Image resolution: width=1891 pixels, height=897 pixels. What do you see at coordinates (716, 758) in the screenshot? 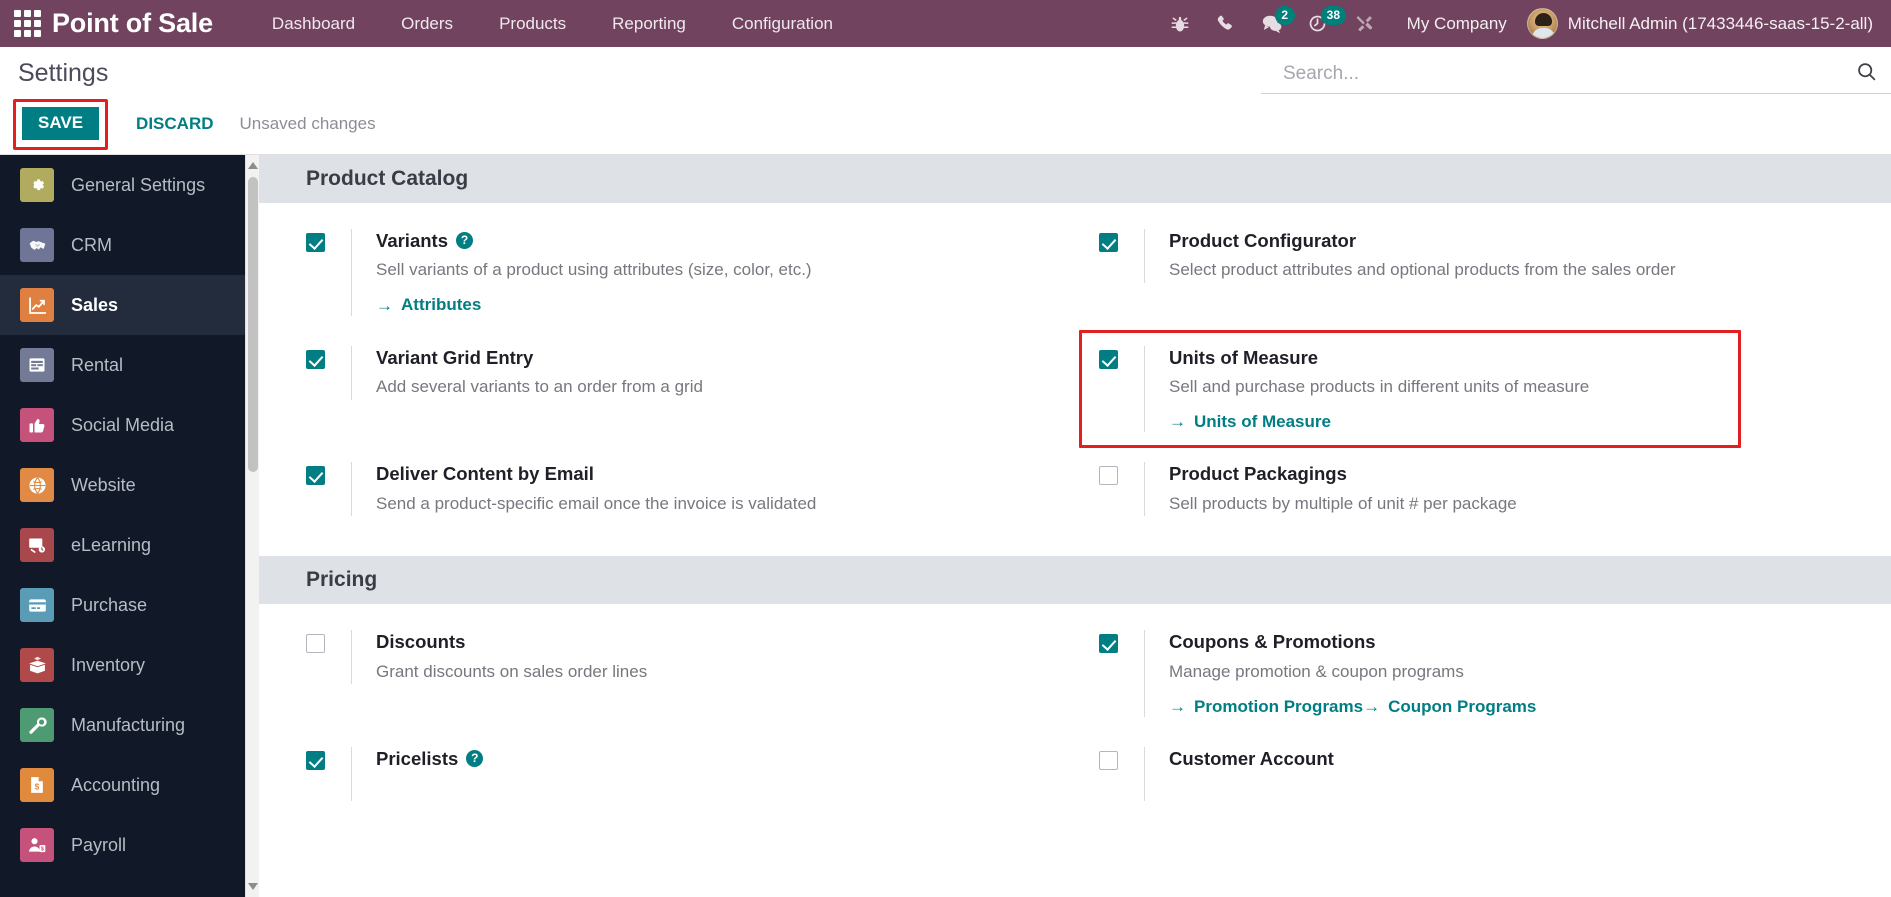
I see `setting-title: Pricelists?` at bounding box center [716, 758].